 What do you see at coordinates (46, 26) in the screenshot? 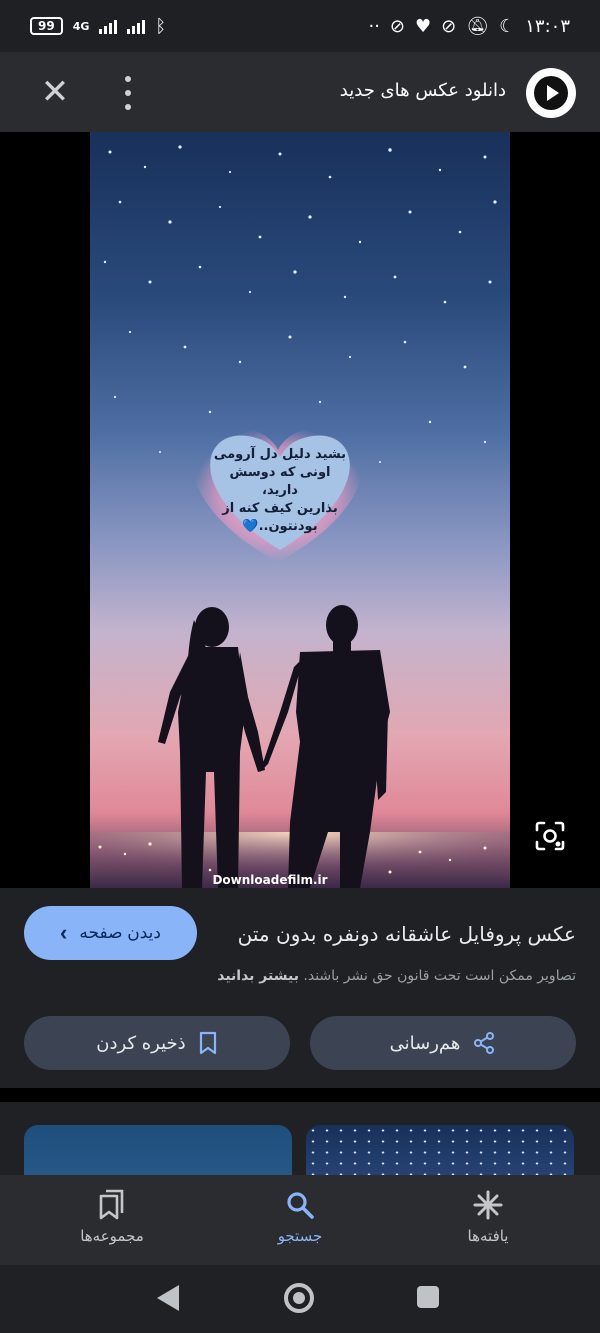
I see `battery-indicator: 99` at bounding box center [46, 26].